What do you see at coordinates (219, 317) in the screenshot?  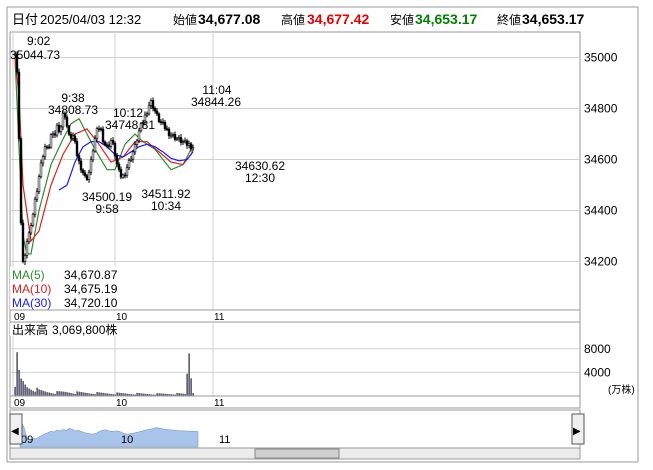 I see `price-x-tick-label: 11` at bounding box center [219, 317].